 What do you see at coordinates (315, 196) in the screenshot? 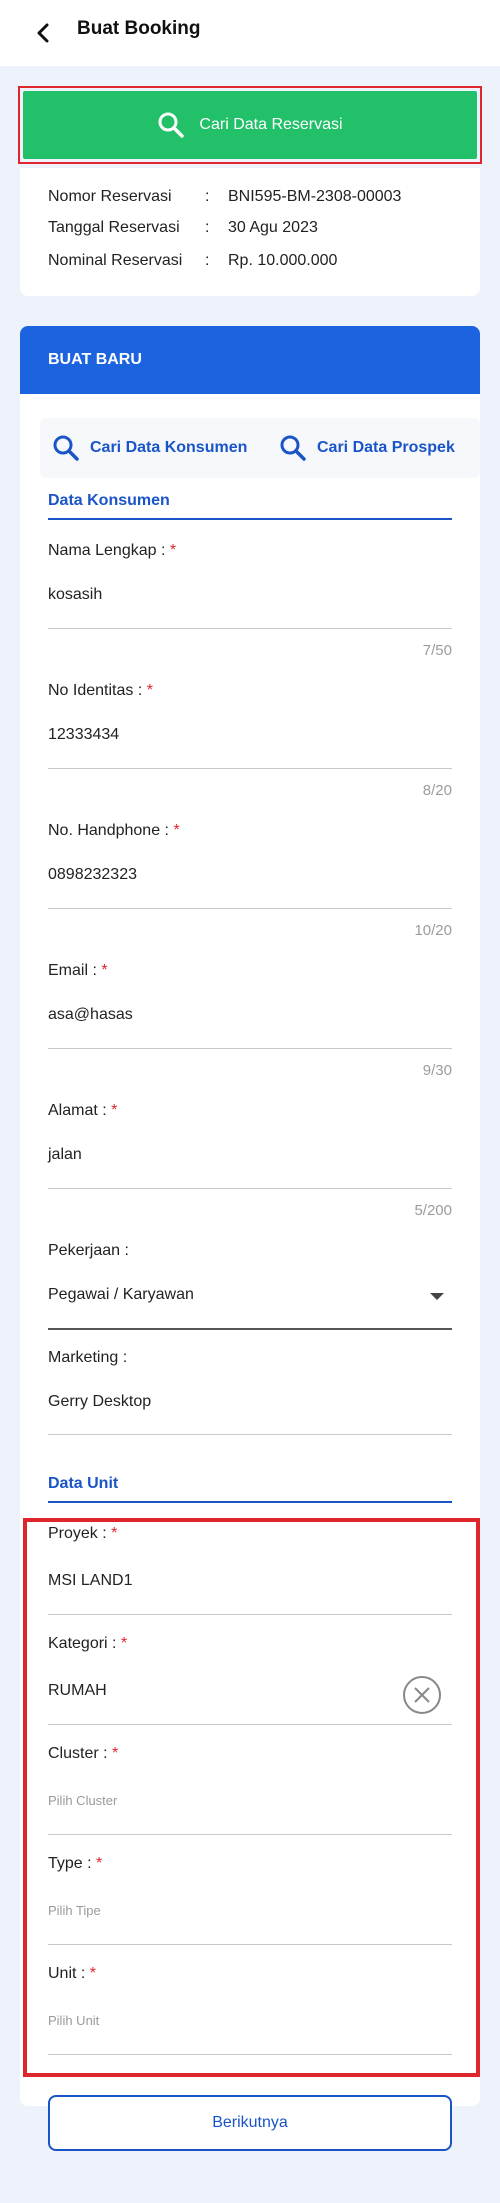
I see `reservation-number-value: BNI595-BM-2308-00003` at bounding box center [315, 196].